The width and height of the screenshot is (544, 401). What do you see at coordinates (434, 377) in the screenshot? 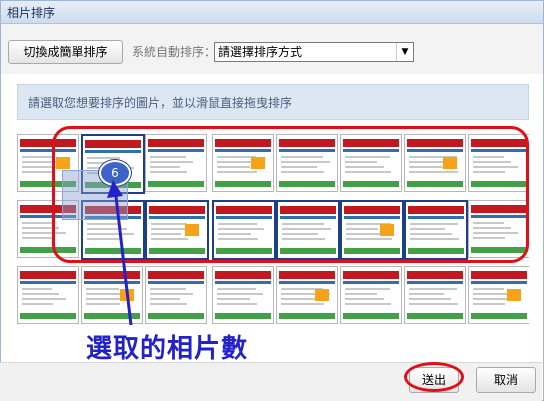
I see `submit-highlight` at bounding box center [434, 377].